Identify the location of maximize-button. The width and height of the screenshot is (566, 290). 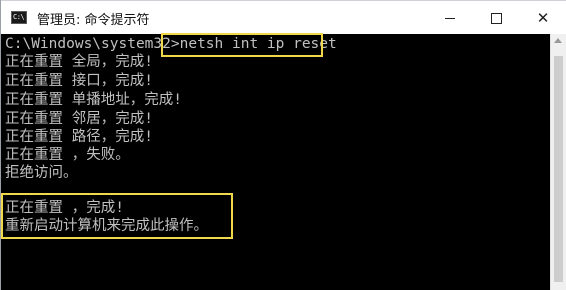
(496, 18).